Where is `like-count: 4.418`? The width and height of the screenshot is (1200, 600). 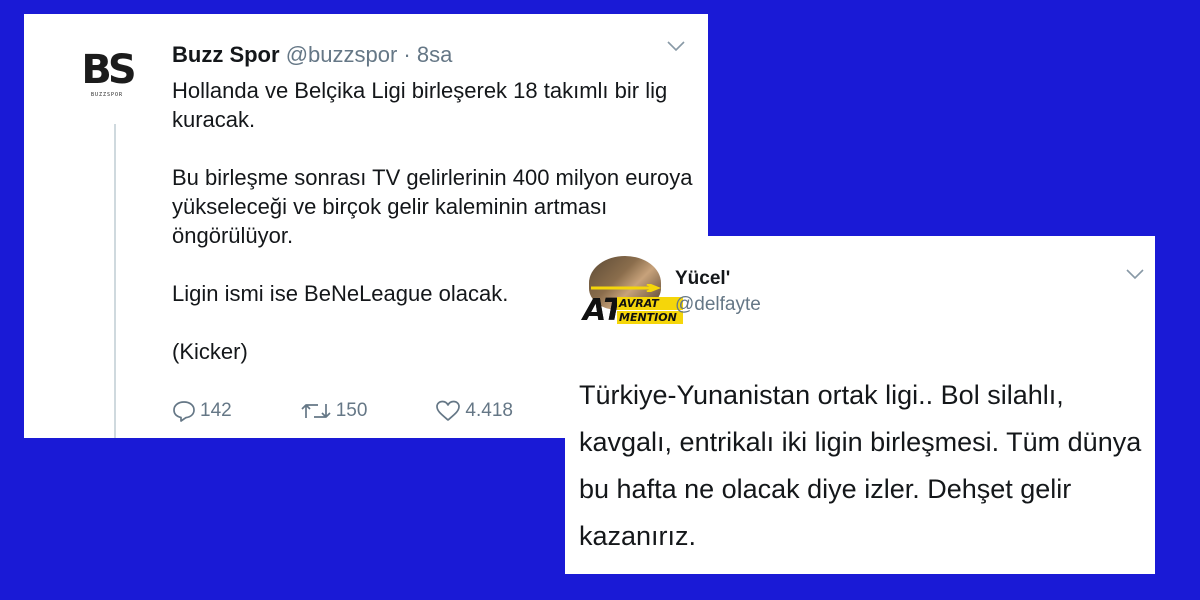 like-count: 4.418 is located at coordinates (489, 410).